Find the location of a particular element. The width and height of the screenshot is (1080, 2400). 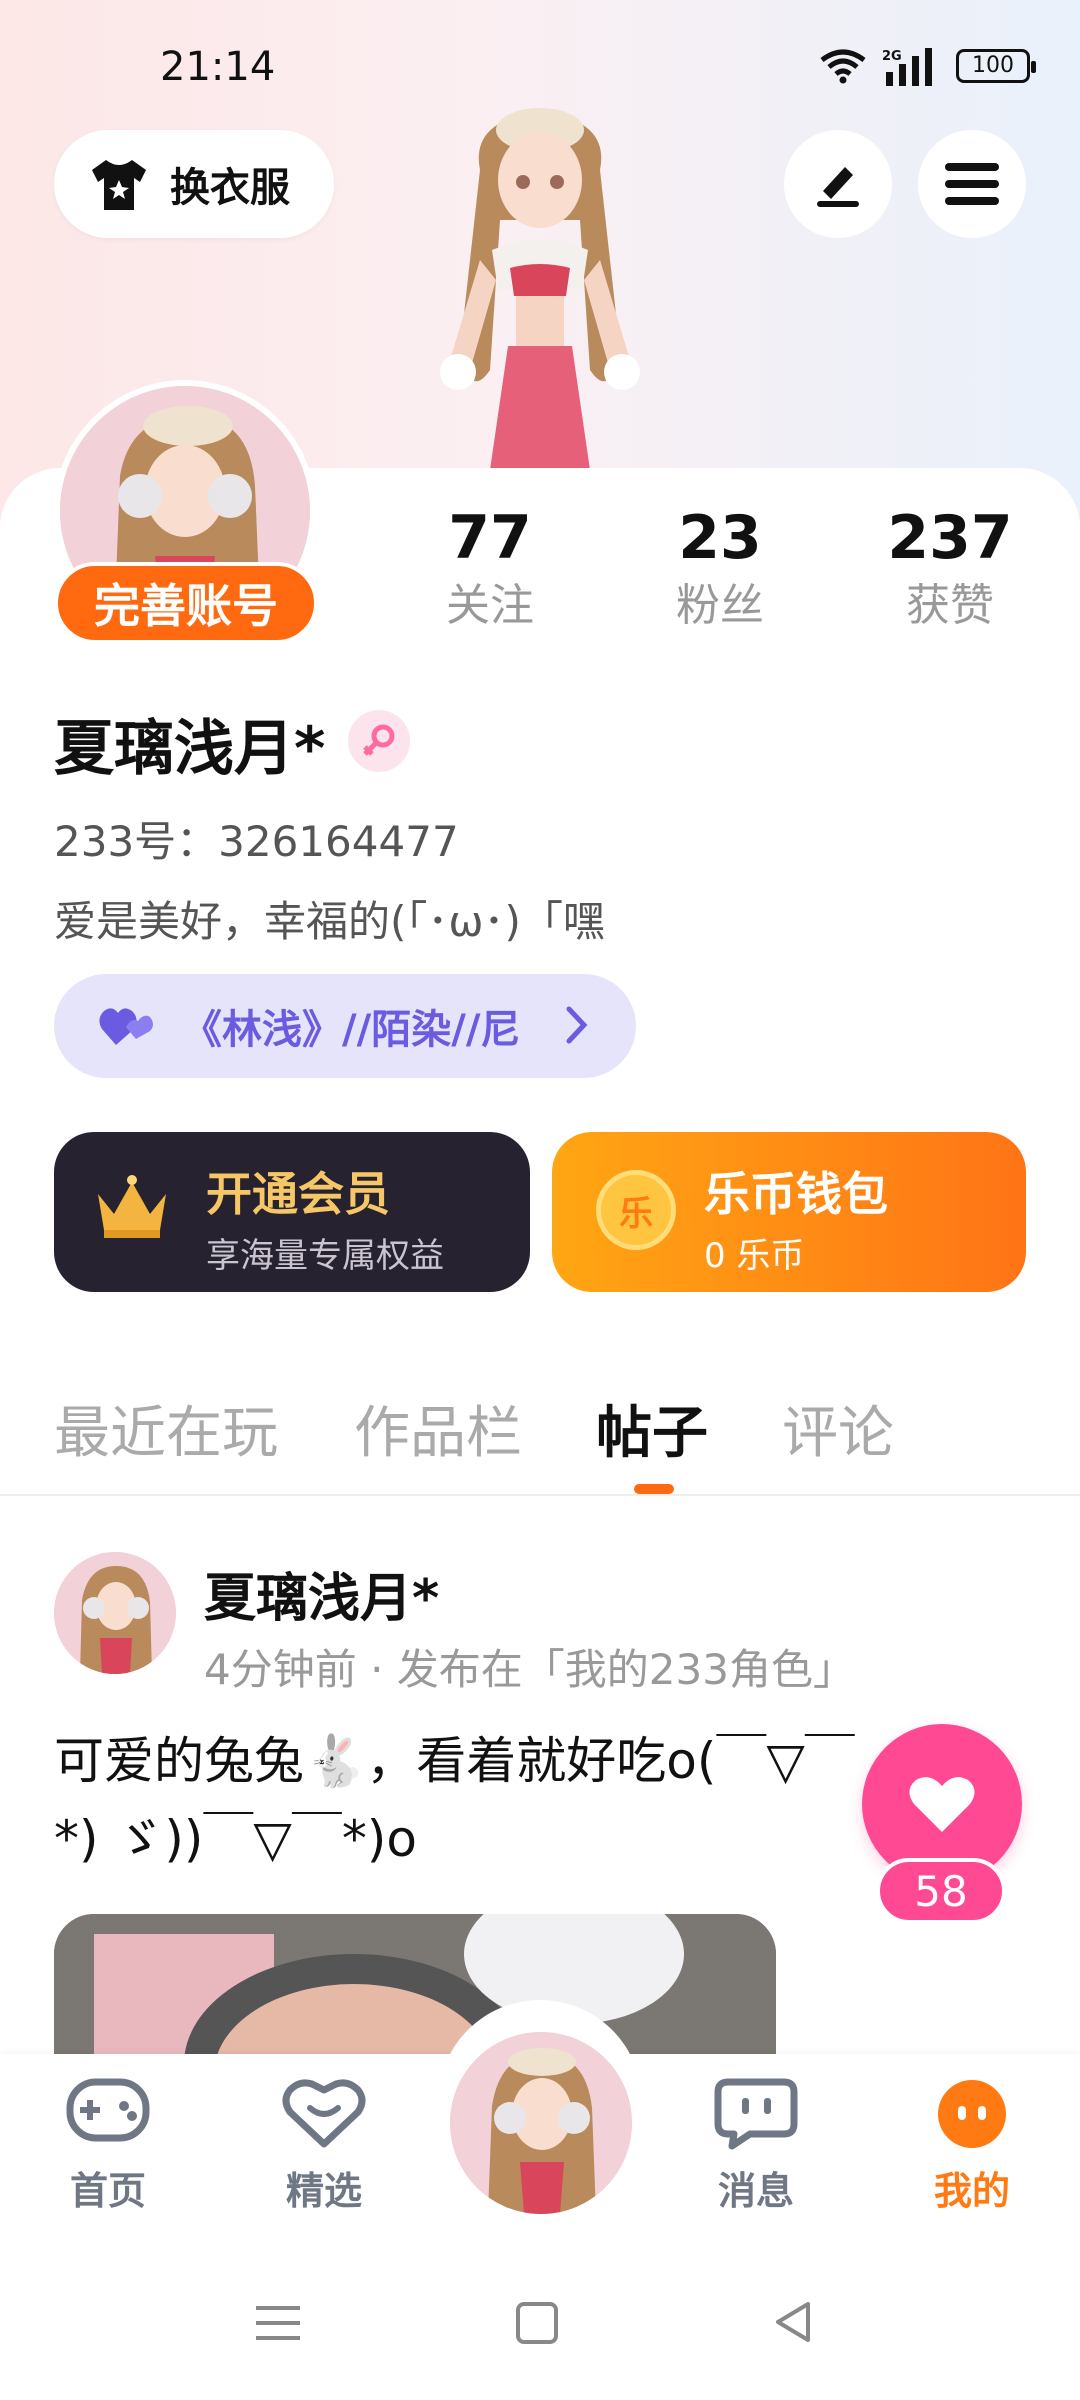

stat-followers: 23 粉丝 is located at coordinates (720, 568).